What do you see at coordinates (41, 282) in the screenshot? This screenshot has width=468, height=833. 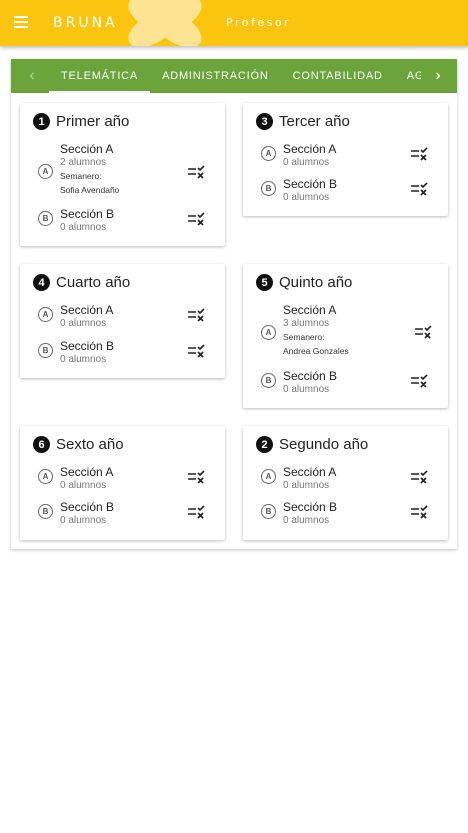 I see `year-number-badge: 4` at bounding box center [41, 282].